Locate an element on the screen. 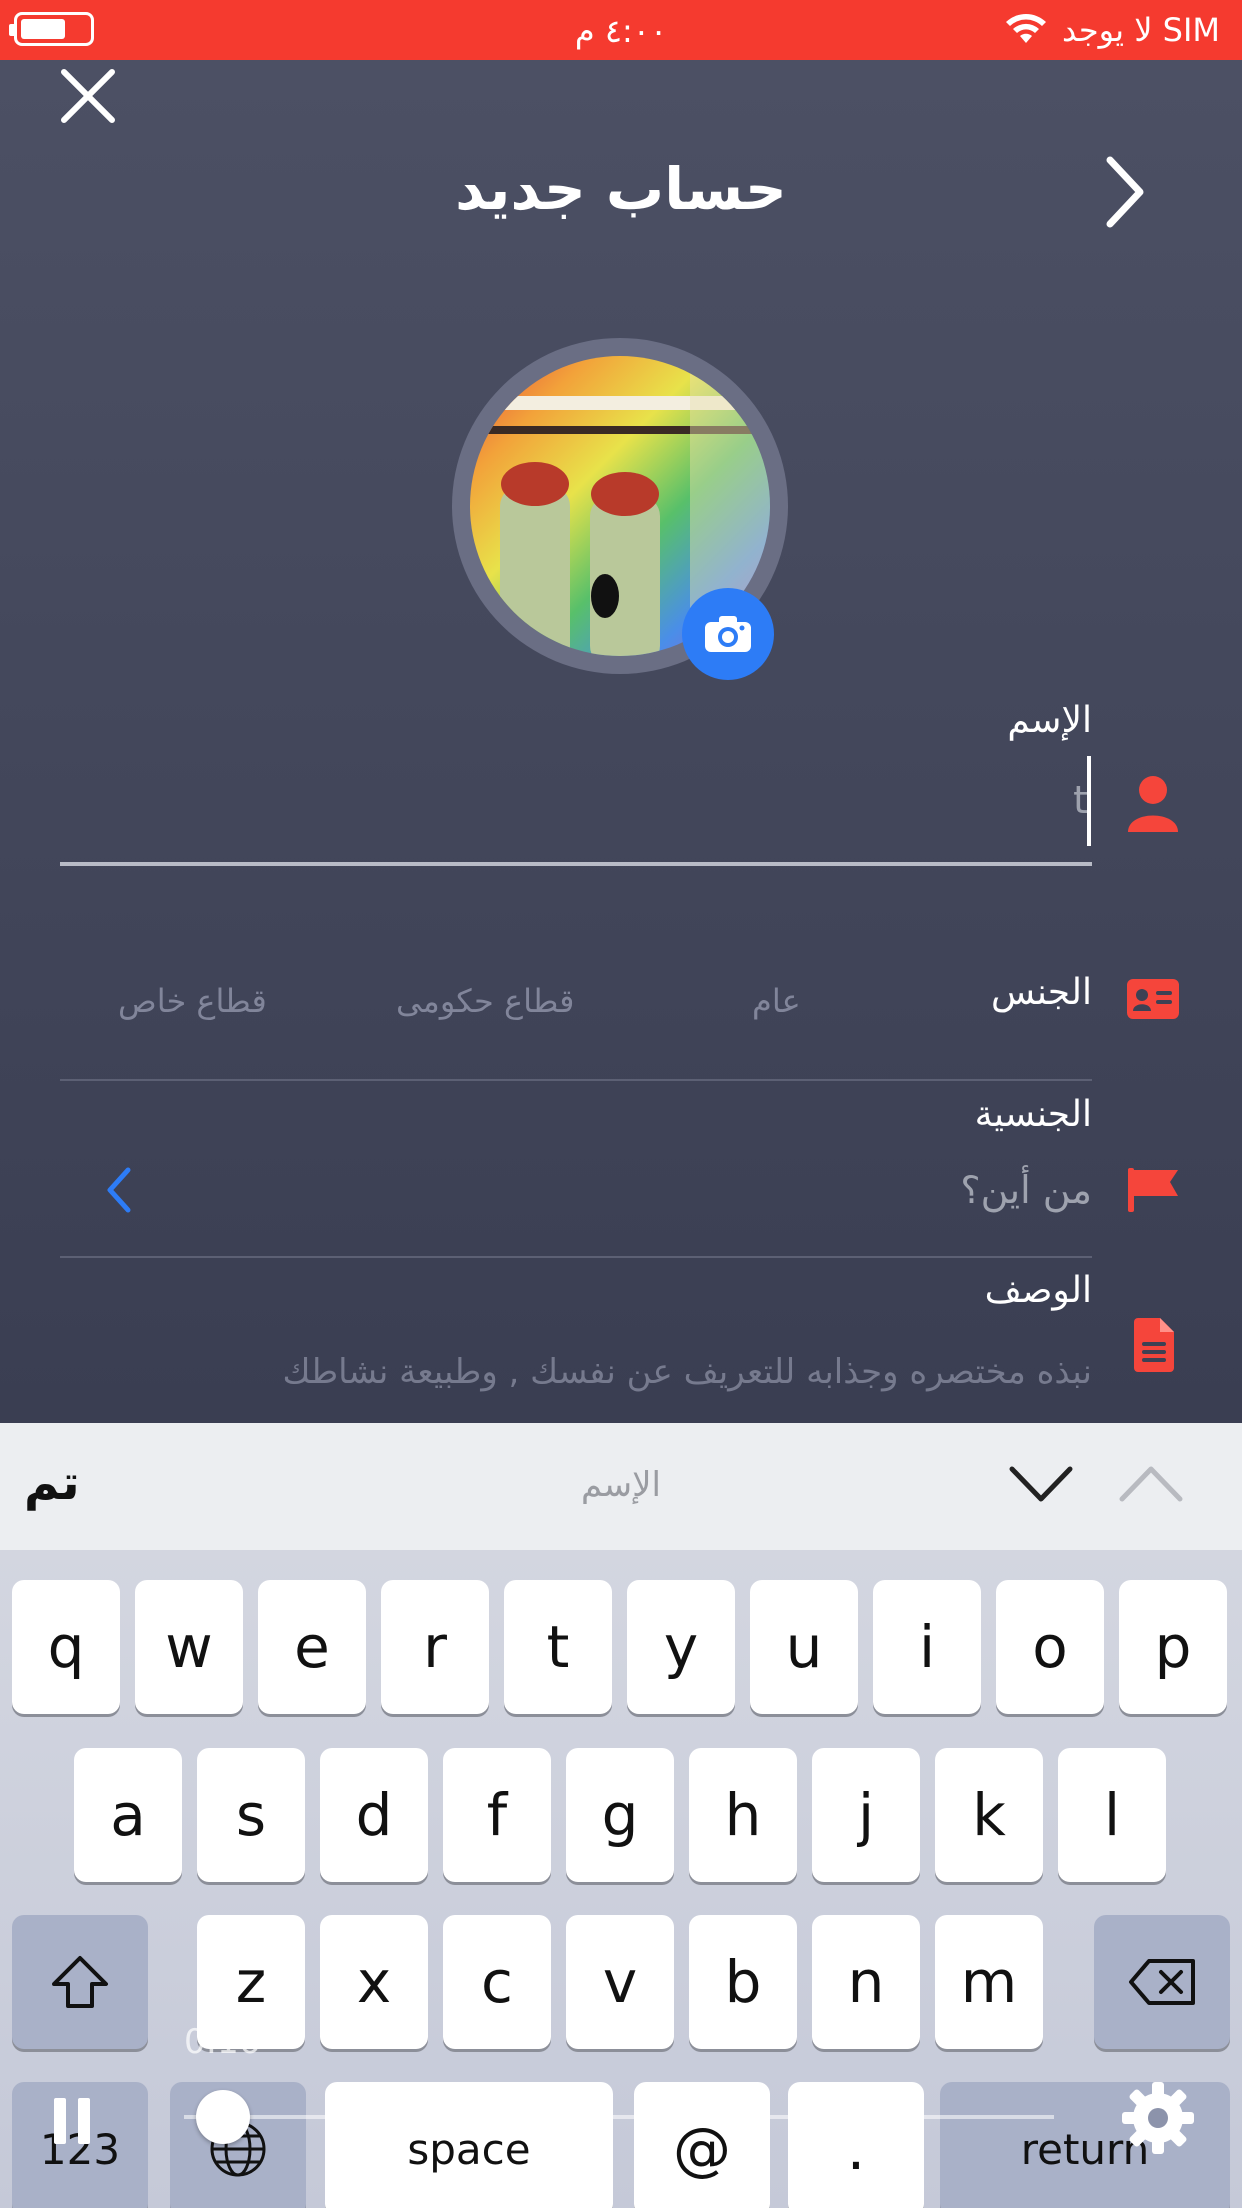 The height and width of the screenshot is (2208, 1242). nationality-label: الجنسية is located at coordinates (1033, 1114).